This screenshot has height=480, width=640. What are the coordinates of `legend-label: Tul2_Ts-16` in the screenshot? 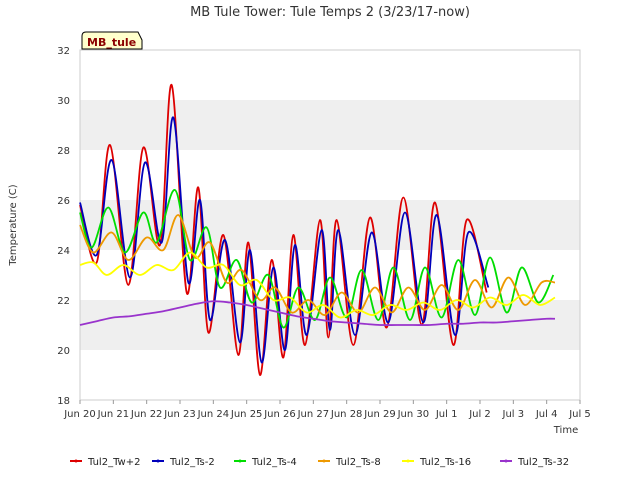 It's located at (445, 462).